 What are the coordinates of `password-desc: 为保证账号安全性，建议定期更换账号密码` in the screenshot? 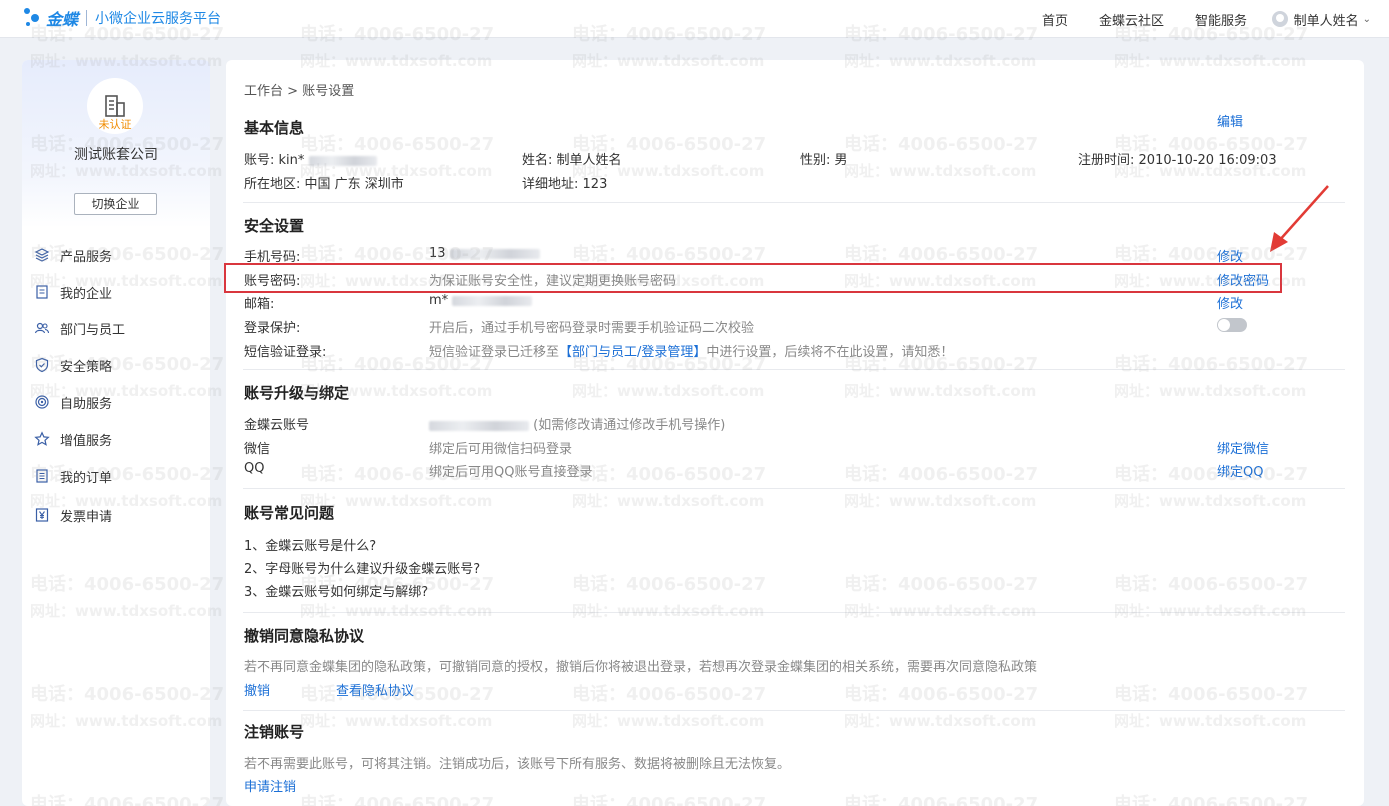 It's located at (553, 281).